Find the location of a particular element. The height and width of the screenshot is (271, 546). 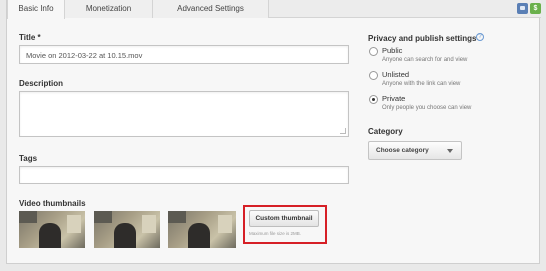

category-select: Choose category is located at coordinates (415, 150).